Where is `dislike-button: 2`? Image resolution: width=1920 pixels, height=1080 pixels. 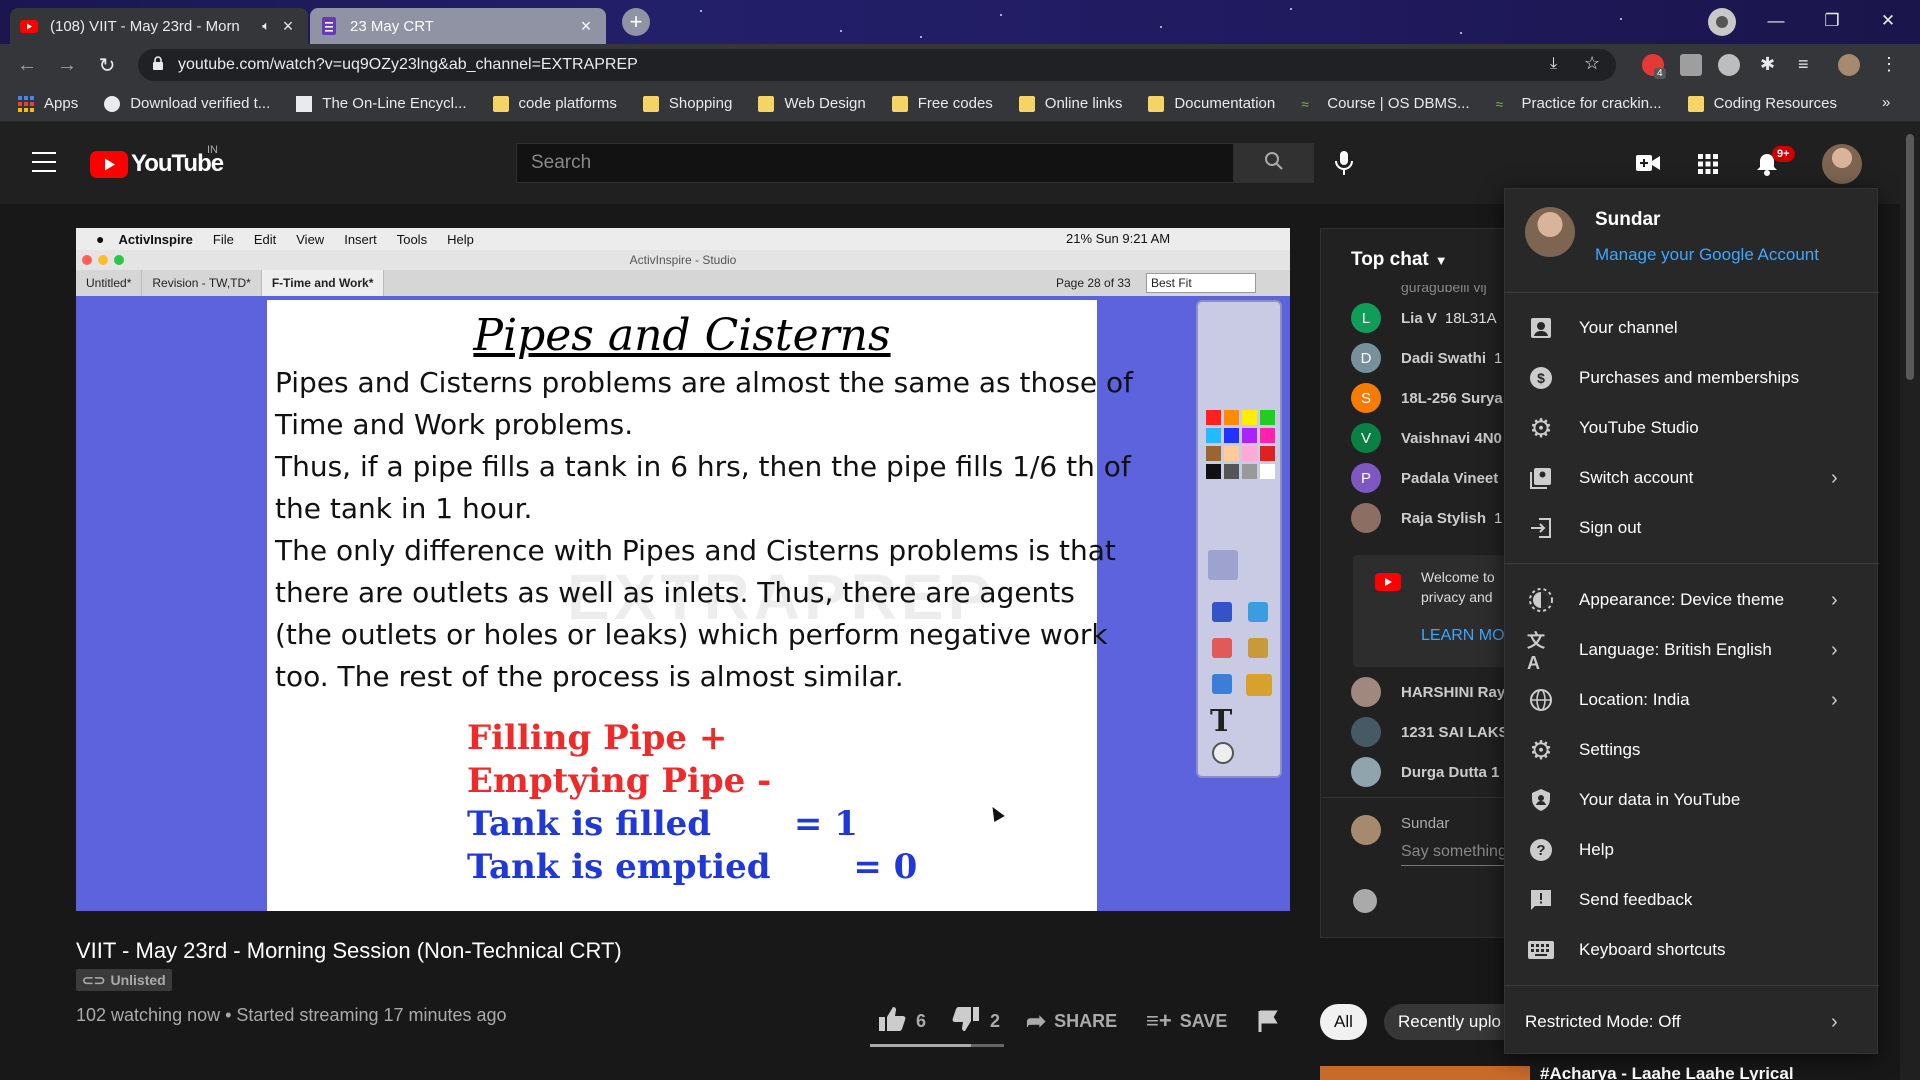
dislike-button: 2 is located at coordinates (976, 1021).